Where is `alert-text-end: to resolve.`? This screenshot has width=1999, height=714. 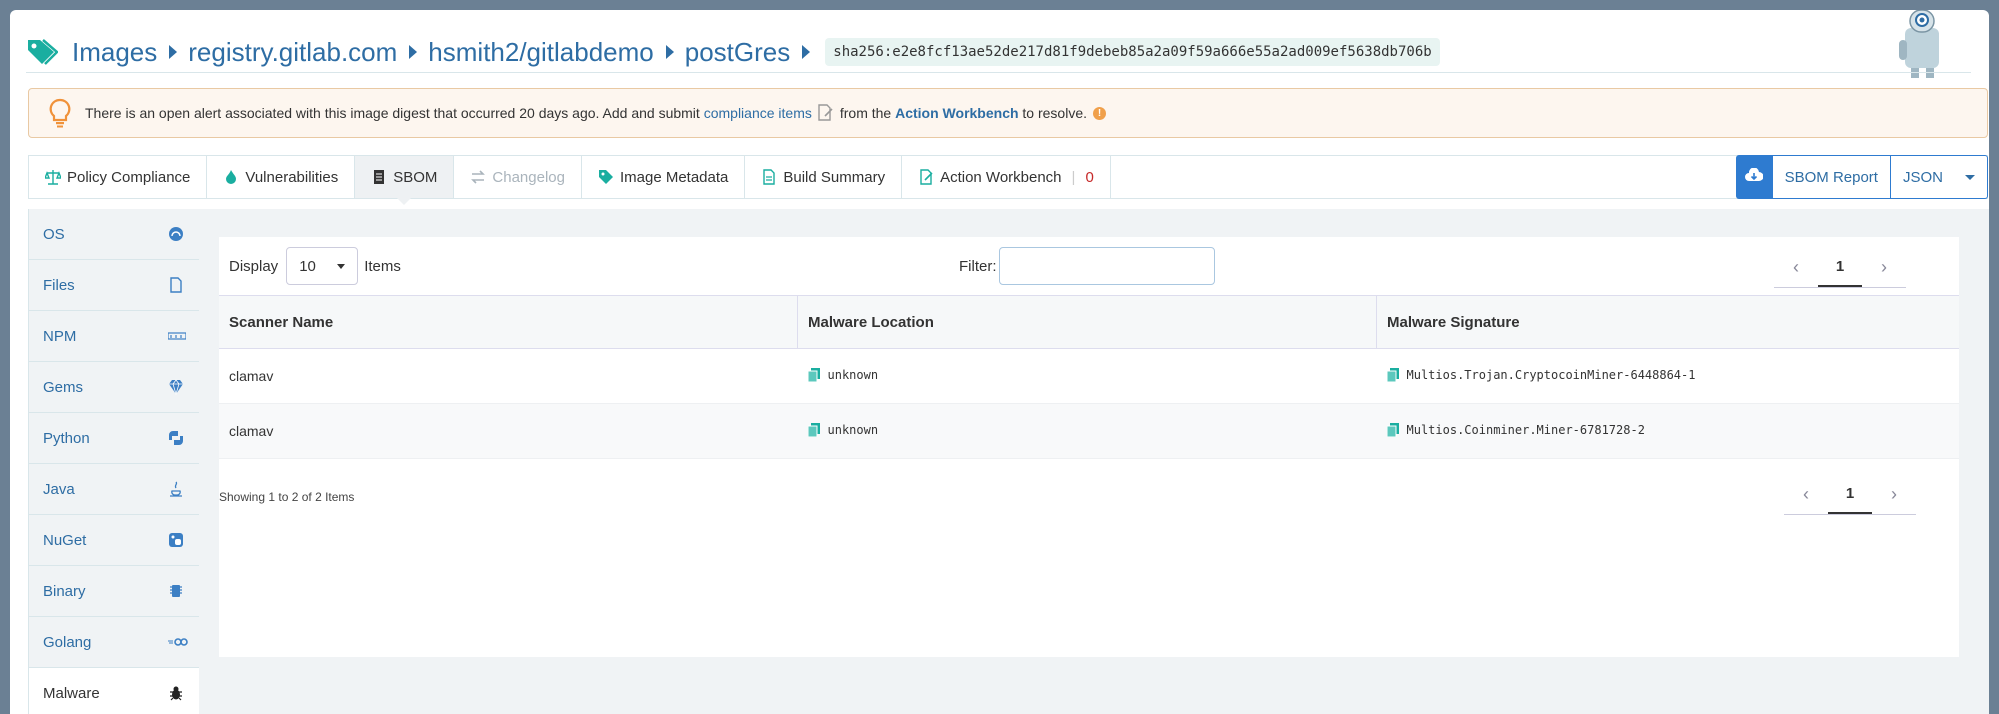 alert-text-end: to resolve. is located at coordinates (1055, 113).